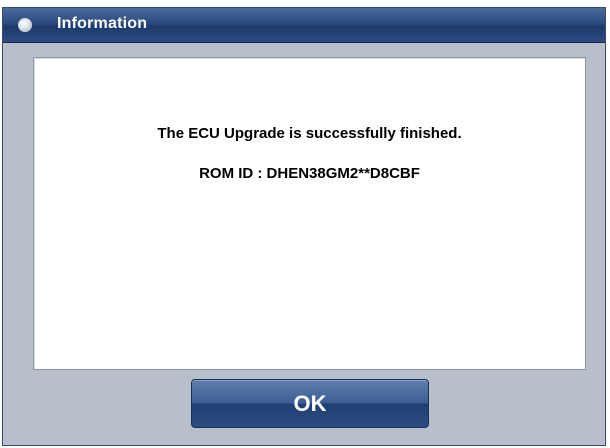 This screenshot has width=610, height=448. I want to click on rom-id-text: ROM ID : DHEN38GM2**D8CBF, so click(309, 173).